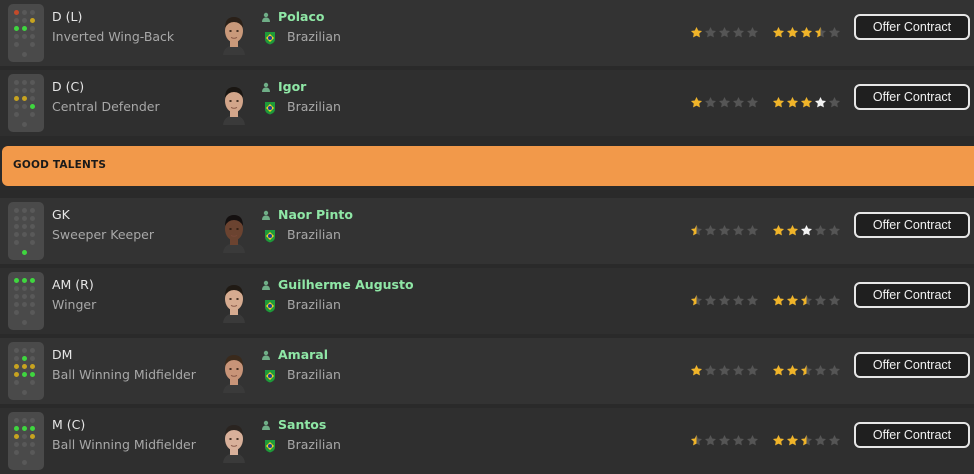 The width and height of the screenshot is (974, 474). I want to click on player-position: AM (R), so click(73, 284).